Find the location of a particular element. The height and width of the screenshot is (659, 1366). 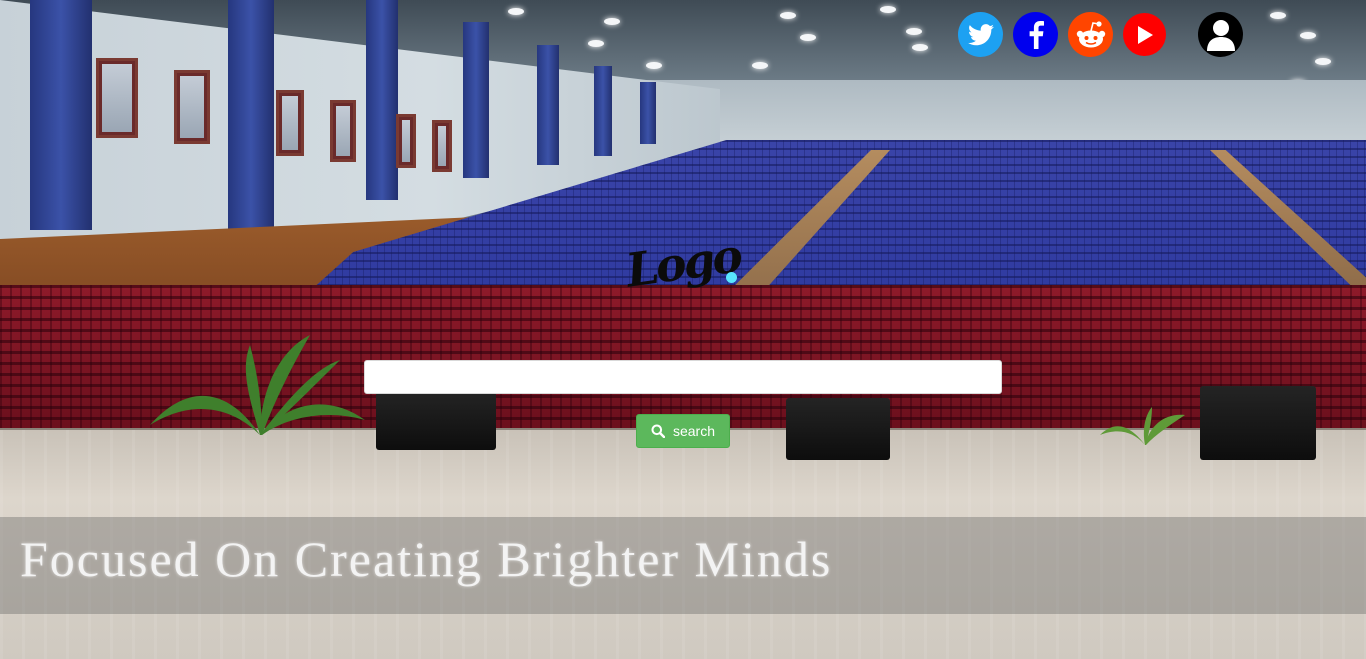

stage-projector is located at coordinates (838, 429).